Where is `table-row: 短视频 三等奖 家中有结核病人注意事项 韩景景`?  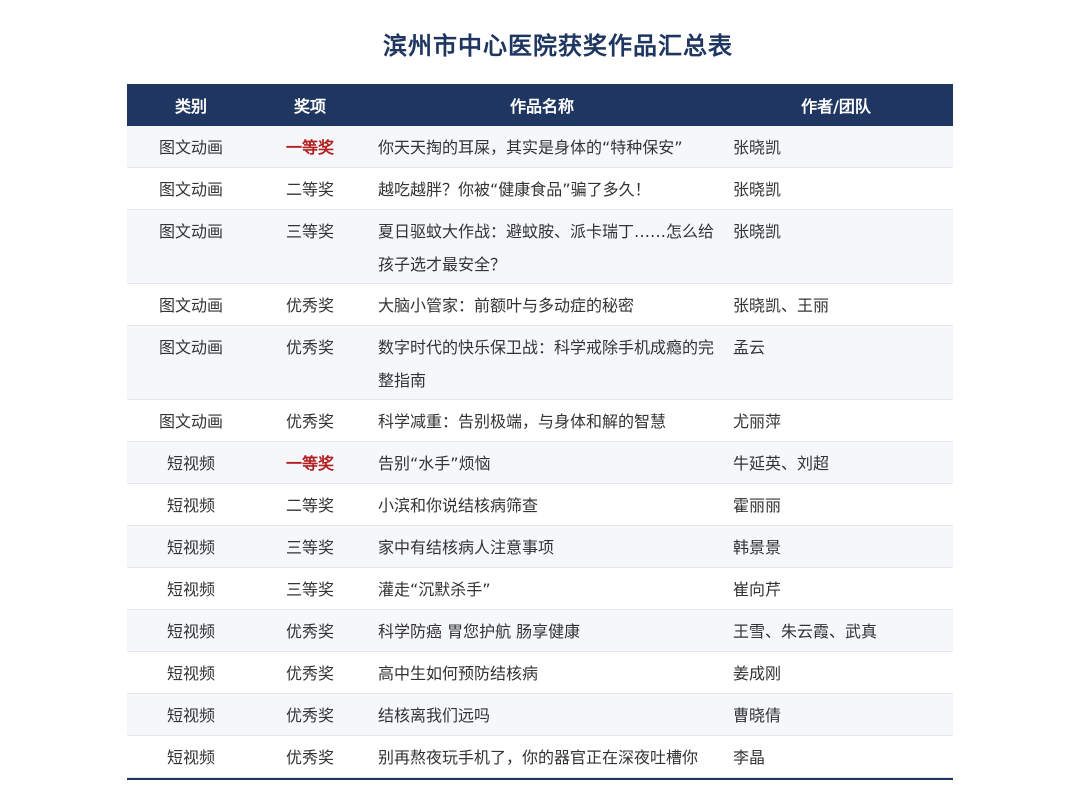
table-row: 短视频 三等奖 家中有结核病人注意事项 韩景景 is located at coordinates (540, 547).